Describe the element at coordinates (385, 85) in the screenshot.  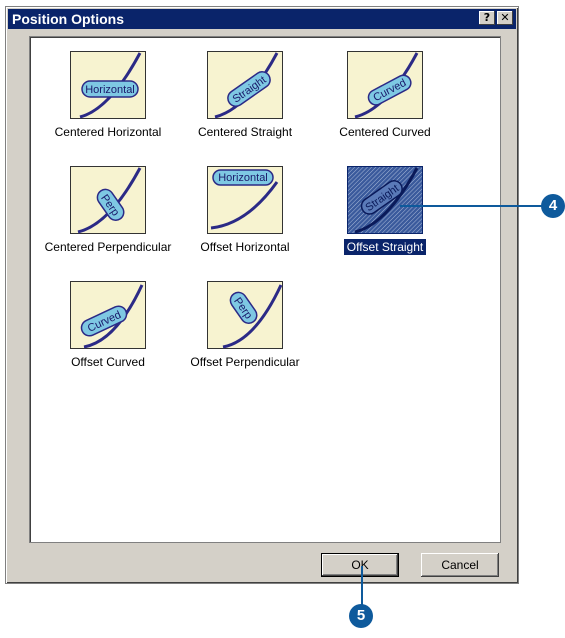
I see `centered-curved-icon: Curved` at that location.